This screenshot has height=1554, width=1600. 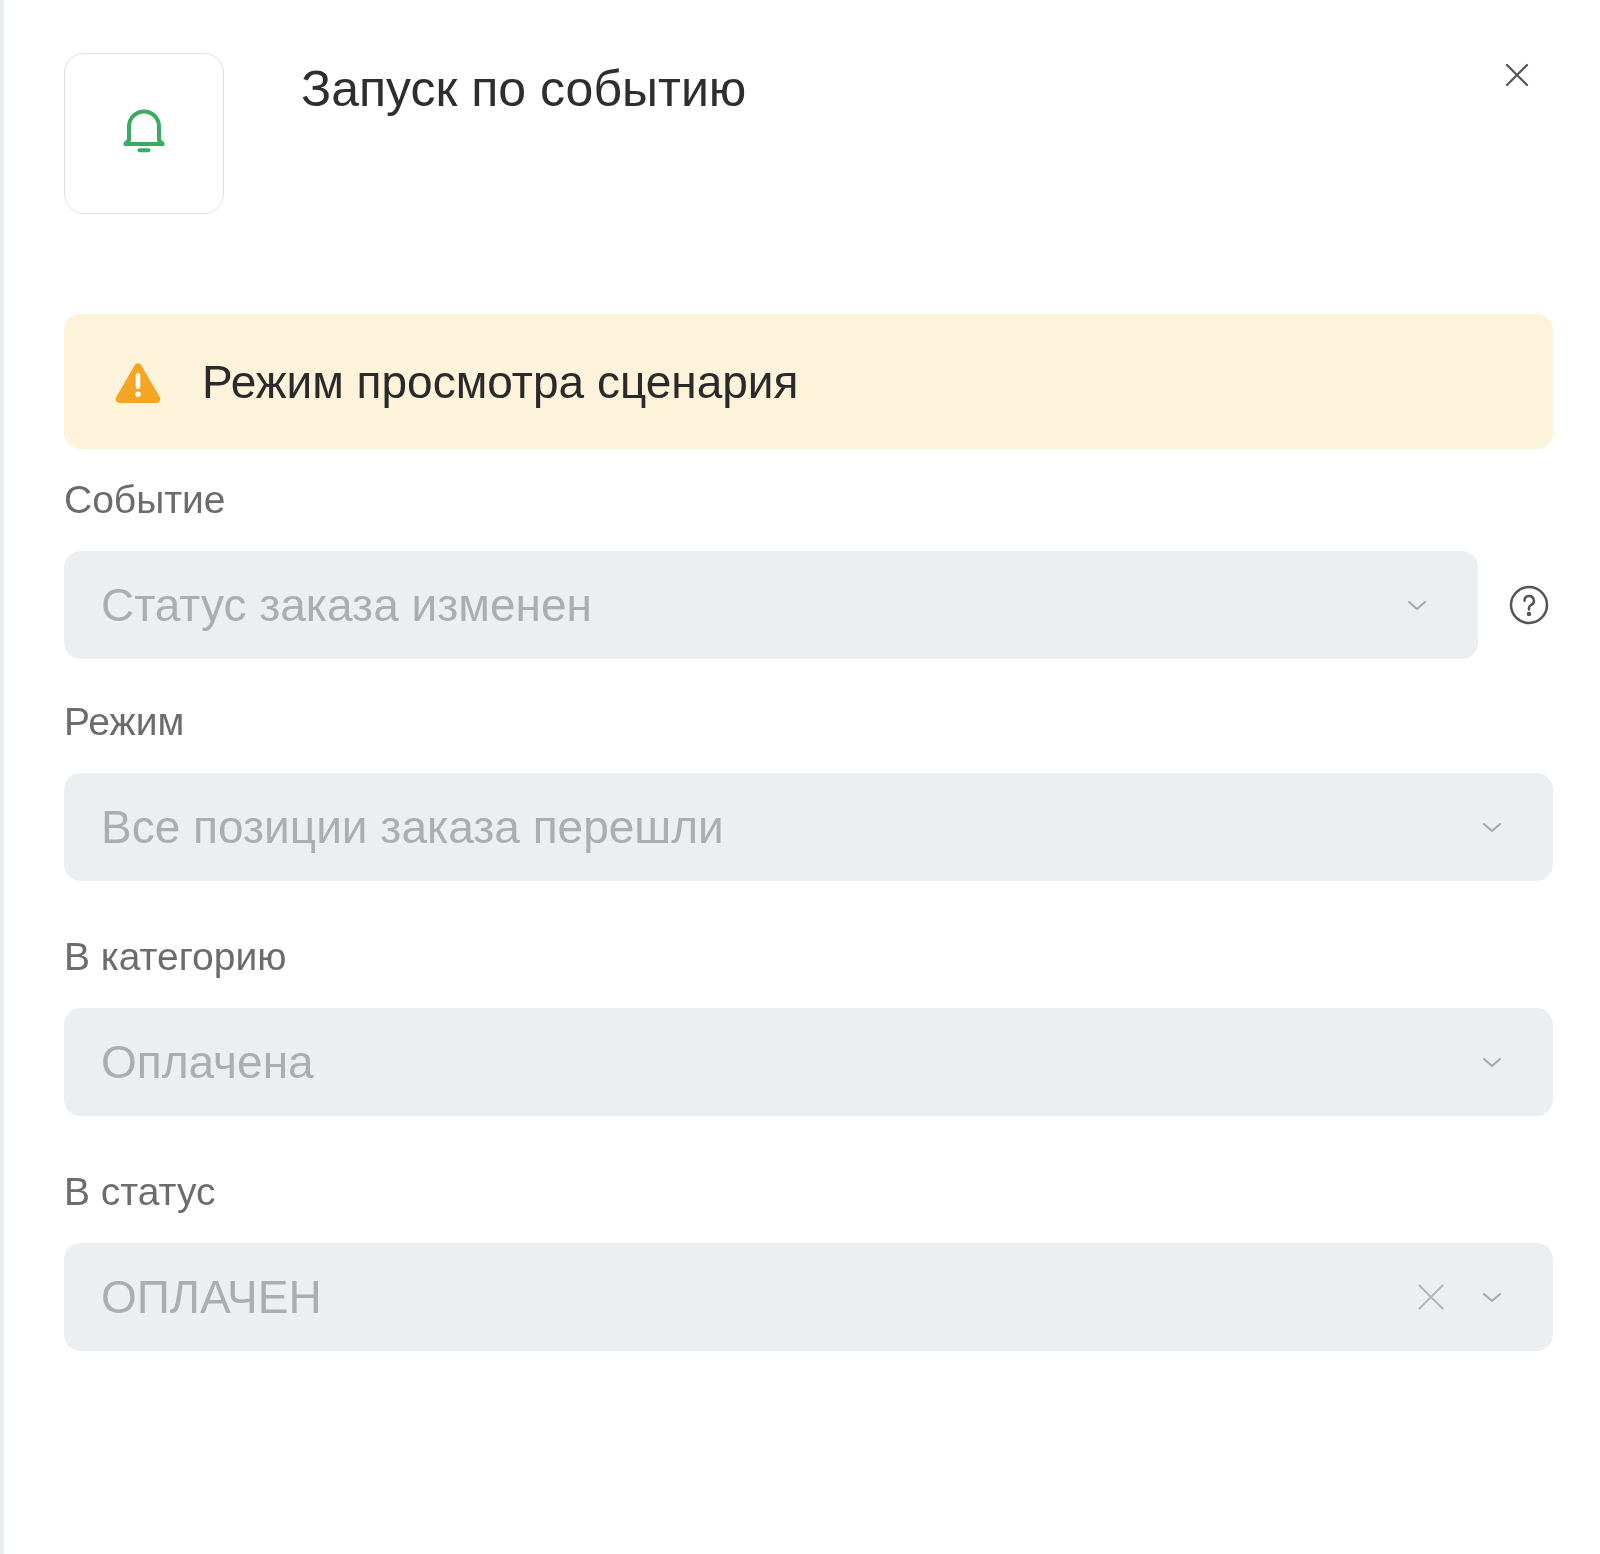 I want to click on alert-text: Режим просмотра сценария, so click(x=500, y=381).